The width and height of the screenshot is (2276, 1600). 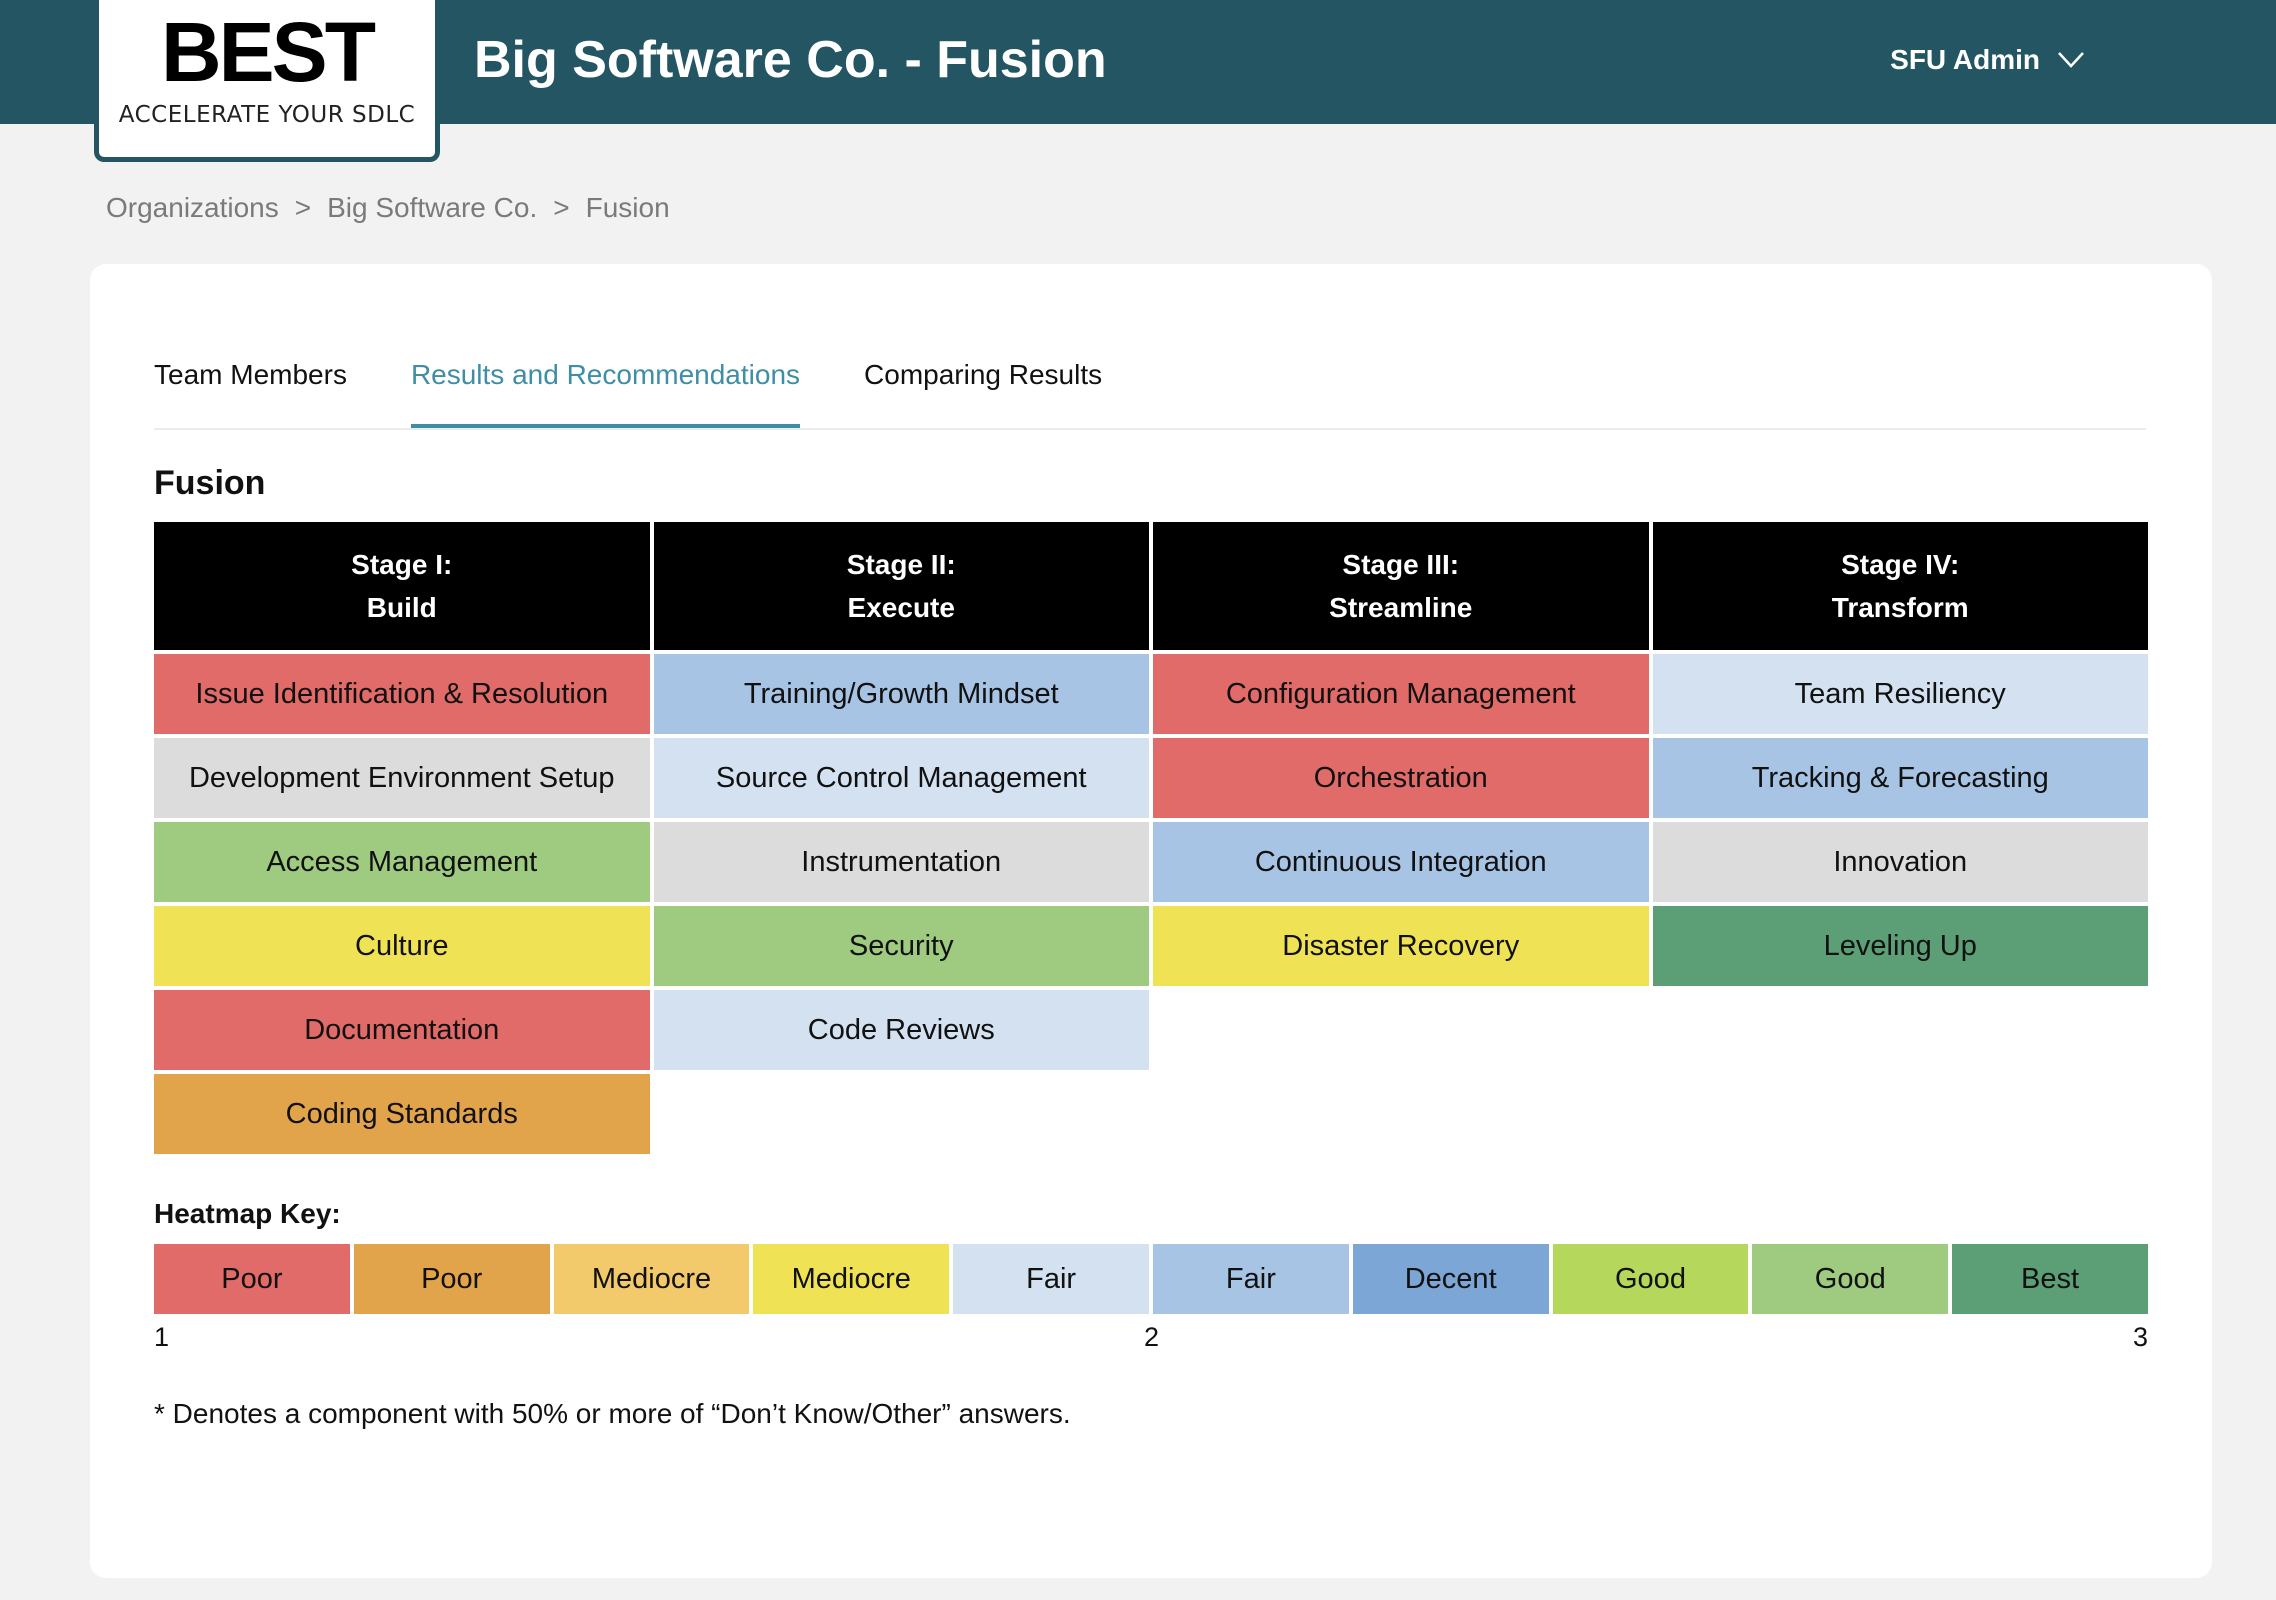 What do you see at coordinates (1401, 778) in the screenshot?
I see `heatmap-cell: Orchestration` at bounding box center [1401, 778].